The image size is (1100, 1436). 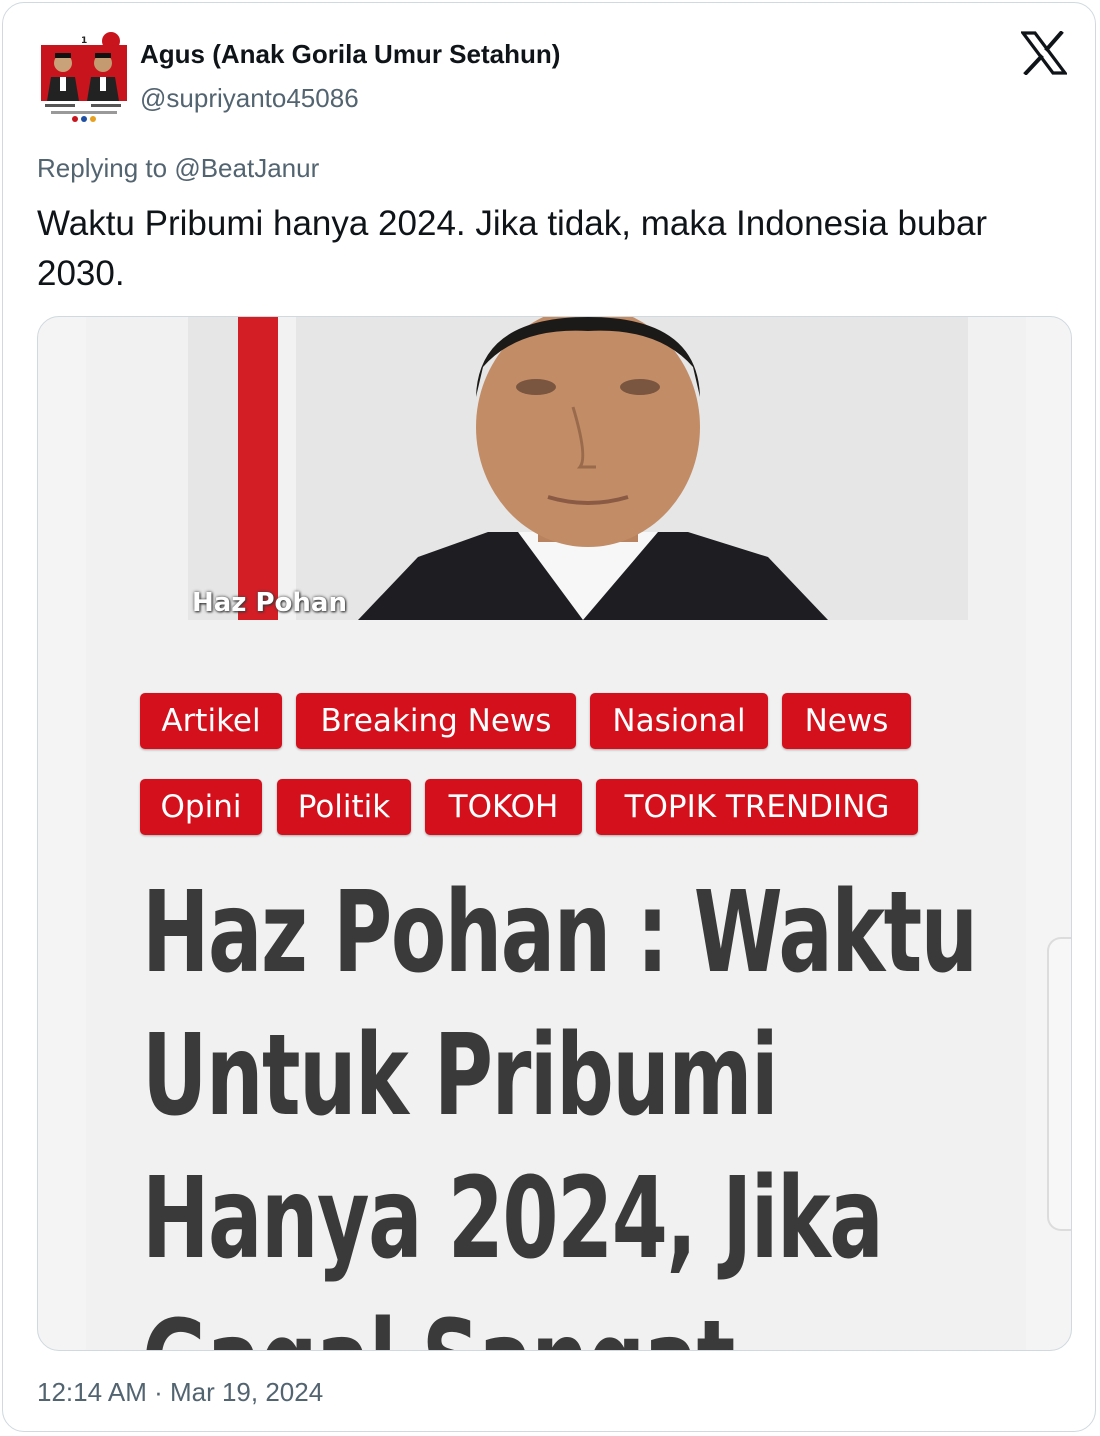 I want to click on scroll-handle, so click(x=1059, y=1084).